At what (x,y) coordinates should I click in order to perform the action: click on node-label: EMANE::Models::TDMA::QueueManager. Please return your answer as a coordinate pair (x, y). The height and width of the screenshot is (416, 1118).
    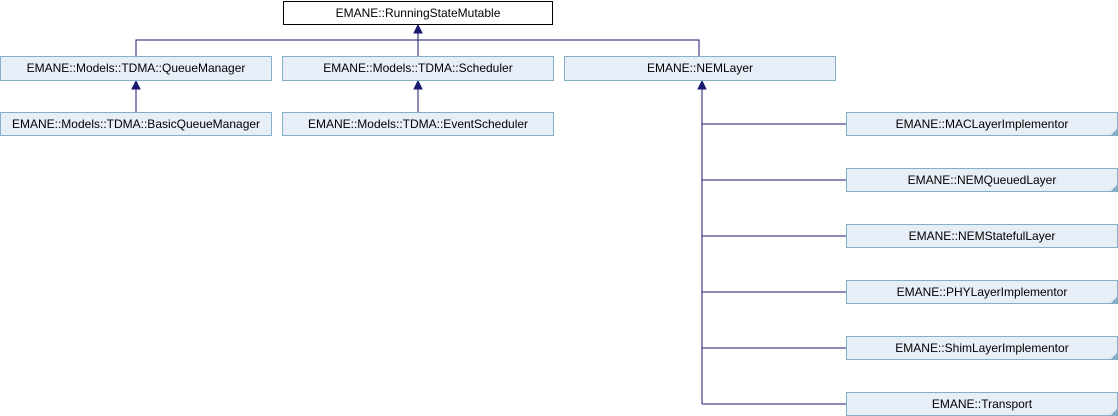
    Looking at the image, I should click on (136, 68).